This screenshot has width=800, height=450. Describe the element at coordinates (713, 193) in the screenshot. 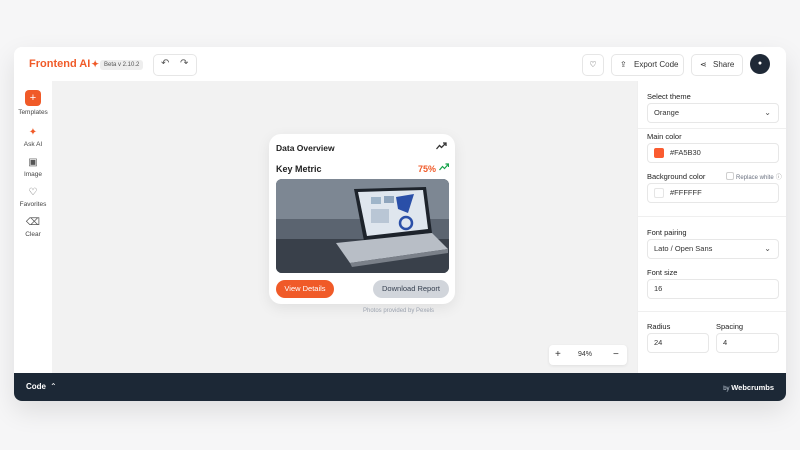

I see `background-color-field: #FFFFFF` at that location.